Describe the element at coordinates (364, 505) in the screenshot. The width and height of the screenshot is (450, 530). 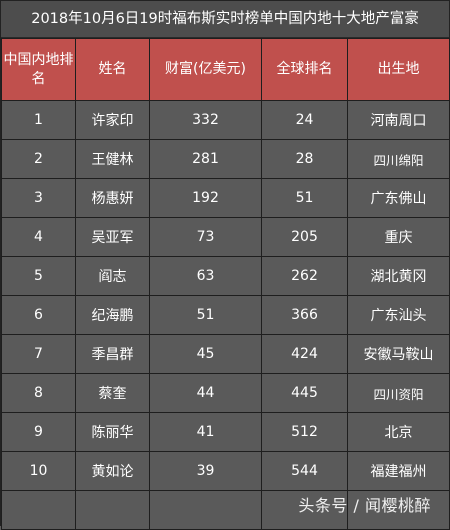
I see `watermark: 头条号 / 闻樱桃醉` at that location.